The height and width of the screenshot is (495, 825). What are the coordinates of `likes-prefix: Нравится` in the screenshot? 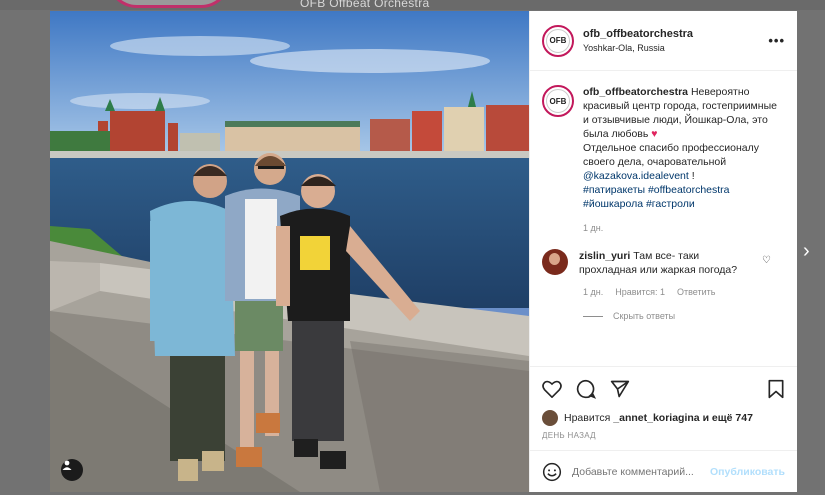 It's located at (587, 418).